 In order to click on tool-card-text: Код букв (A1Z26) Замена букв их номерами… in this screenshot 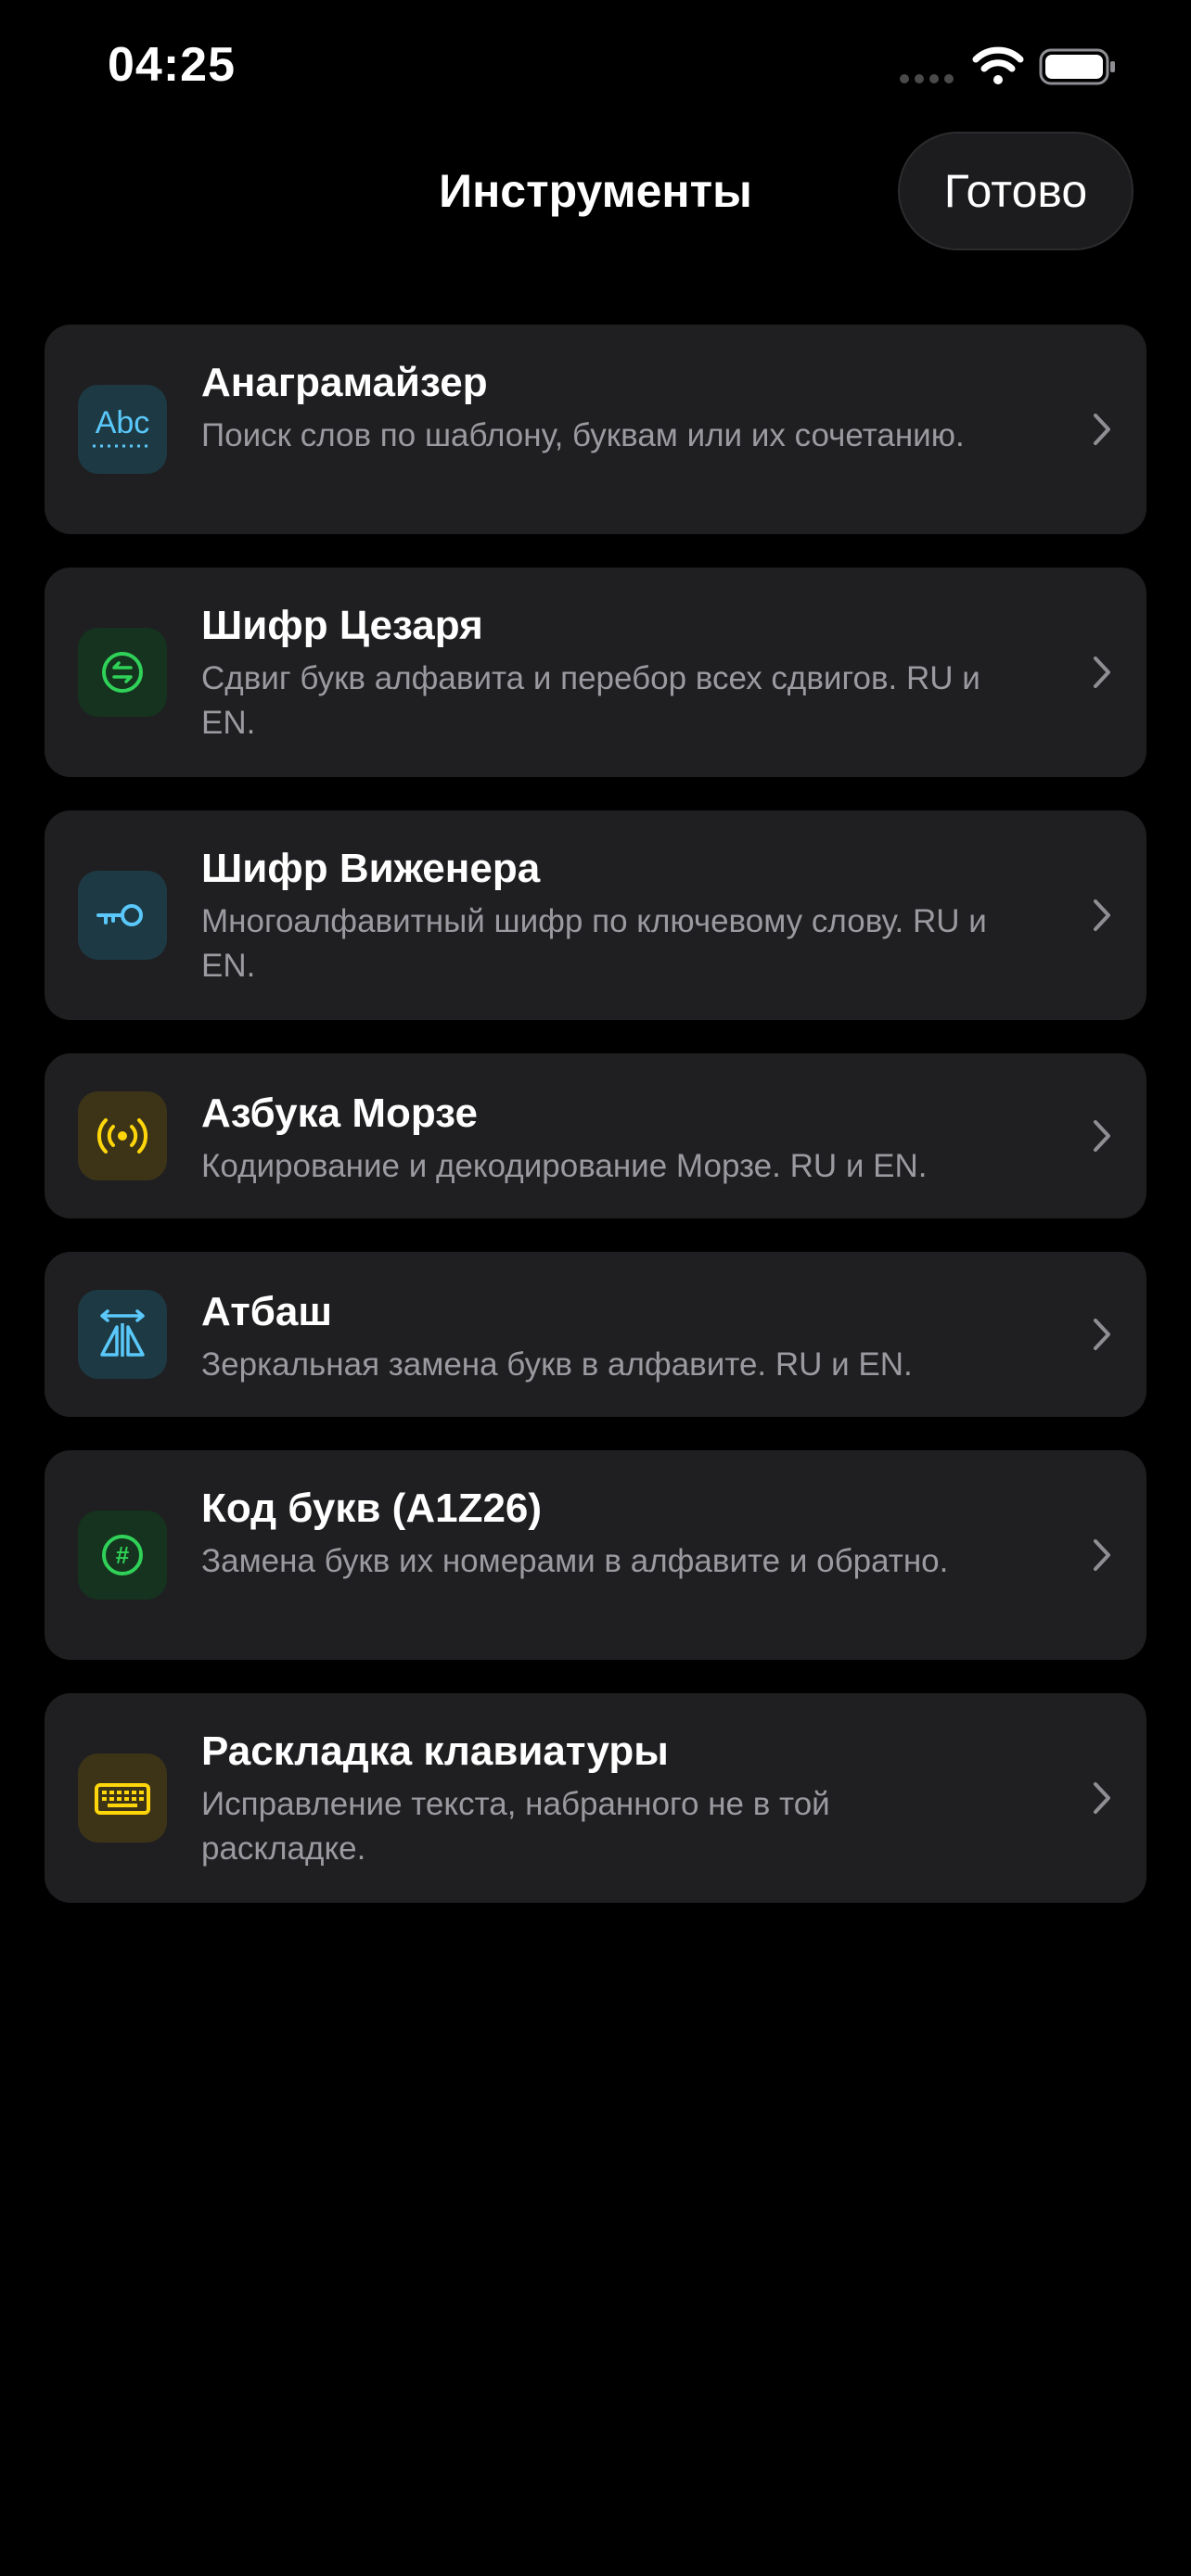, I will do `click(609, 1534)`.